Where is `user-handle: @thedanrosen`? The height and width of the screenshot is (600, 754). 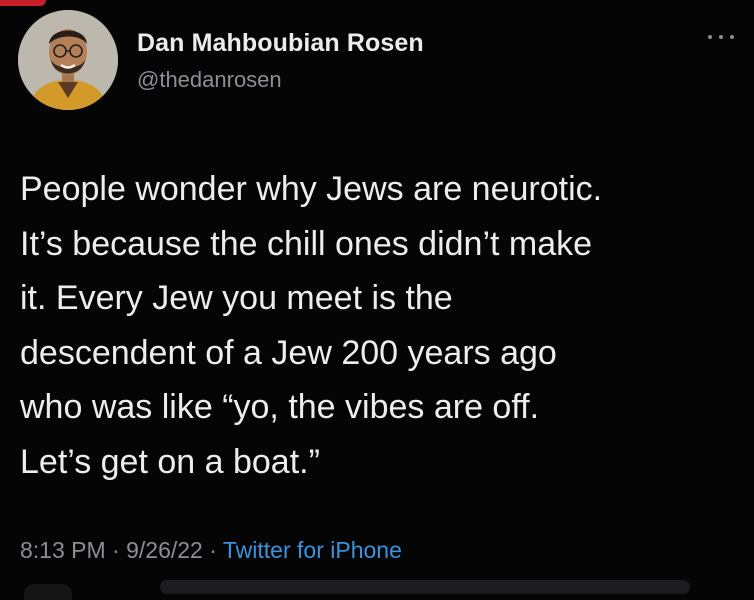
user-handle: @thedanrosen is located at coordinates (209, 80).